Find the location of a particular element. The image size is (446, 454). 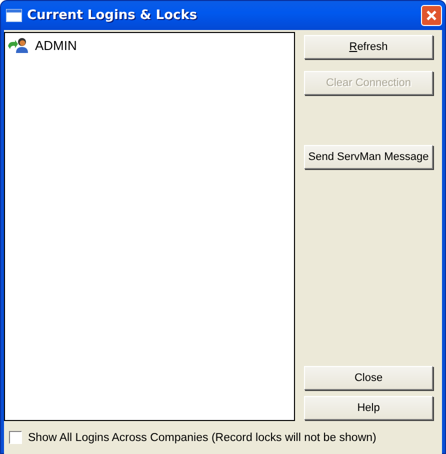

dialog-button: Refresh is located at coordinates (368, 47).